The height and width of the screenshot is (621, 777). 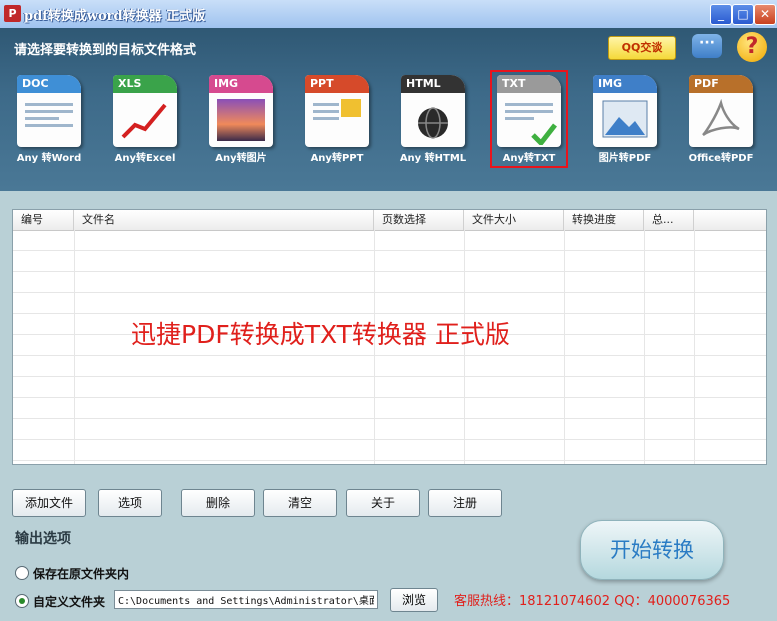 I want to click on tool-any-to-txt: TXT Any转TXT, so click(x=529, y=119).